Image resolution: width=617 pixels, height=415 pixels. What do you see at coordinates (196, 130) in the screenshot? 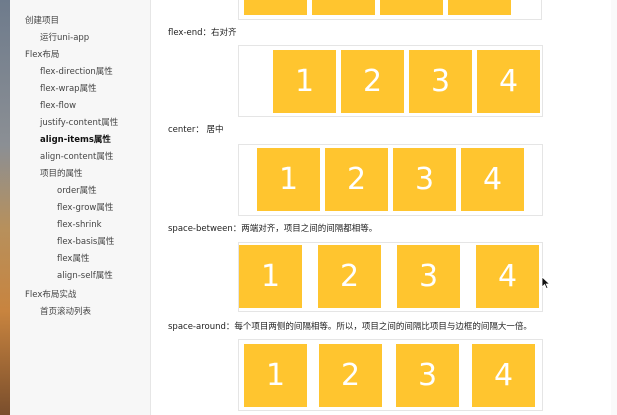
I see `caption-center: center： 居中` at bounding box center [196, 130].